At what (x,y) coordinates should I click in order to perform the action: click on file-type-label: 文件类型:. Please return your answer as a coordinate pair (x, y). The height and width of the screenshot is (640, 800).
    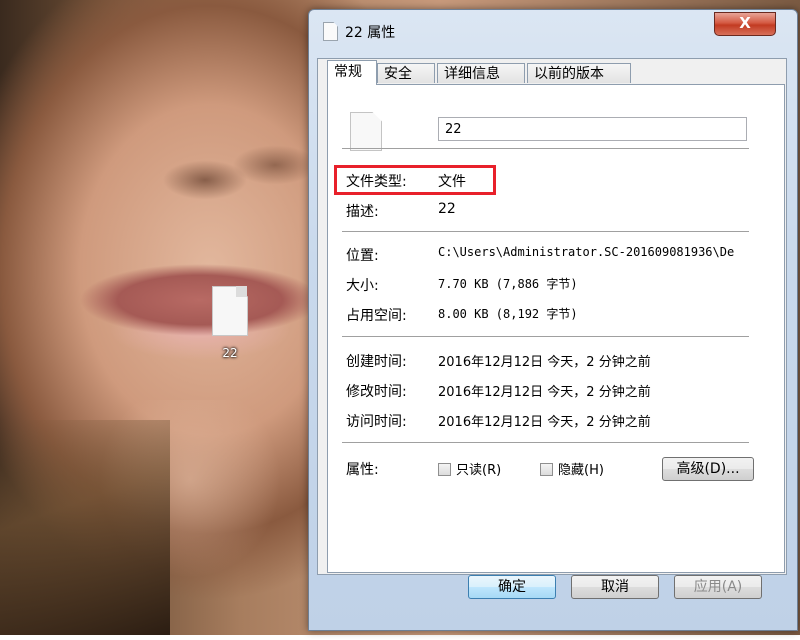
    Looking at the image, I should click on (376, 182).